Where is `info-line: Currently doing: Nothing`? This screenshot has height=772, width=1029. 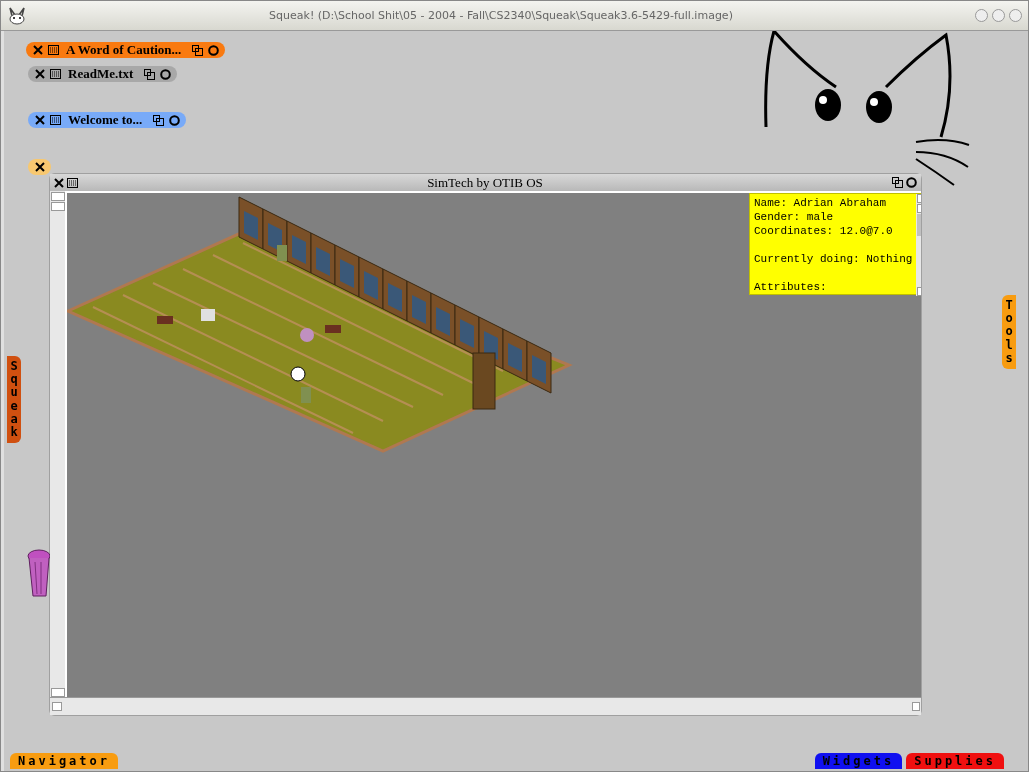 info-line: Currently doing: Nothing is located at coordinates (833, 259).